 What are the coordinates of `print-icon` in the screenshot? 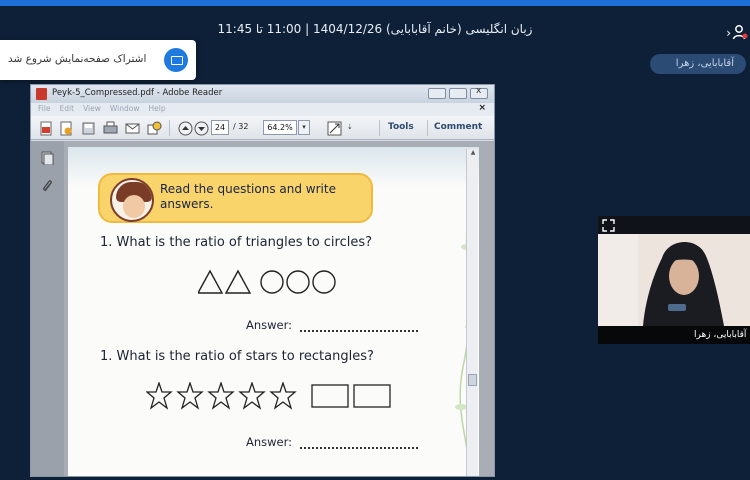 It's located at (110, 128).